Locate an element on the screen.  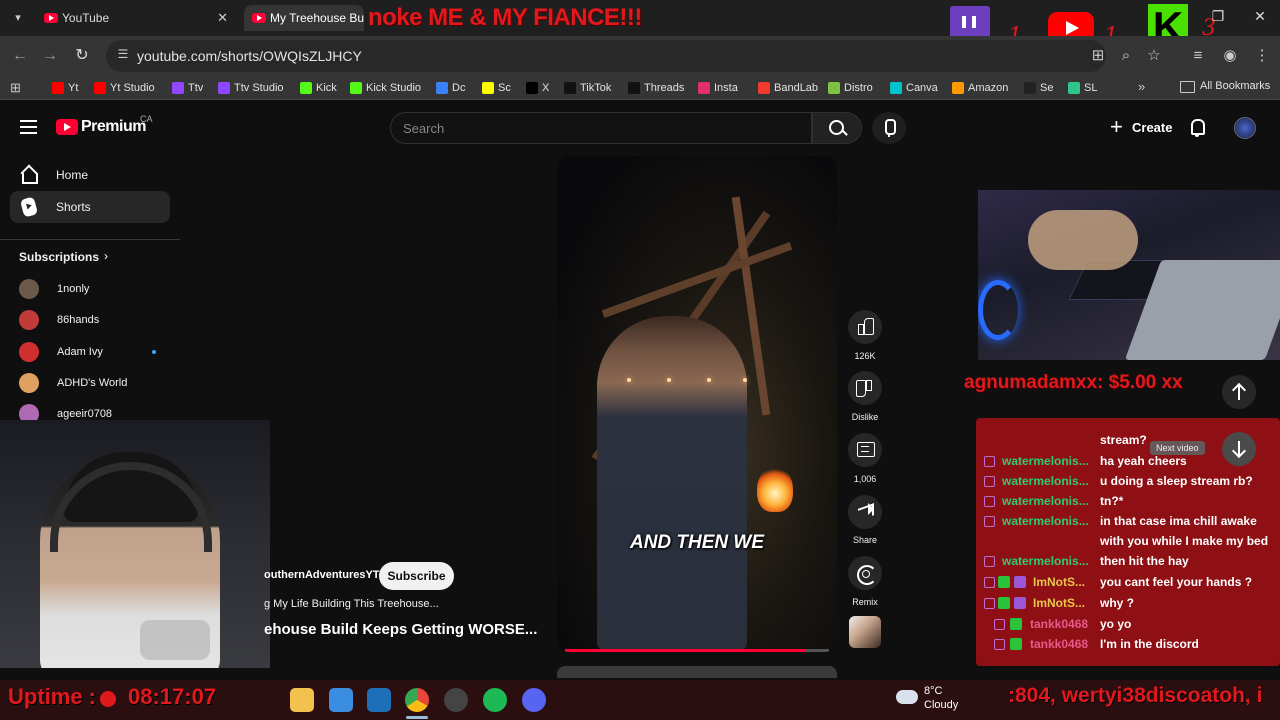
bookmark-item: Sc is located at coordinates (496, 88).